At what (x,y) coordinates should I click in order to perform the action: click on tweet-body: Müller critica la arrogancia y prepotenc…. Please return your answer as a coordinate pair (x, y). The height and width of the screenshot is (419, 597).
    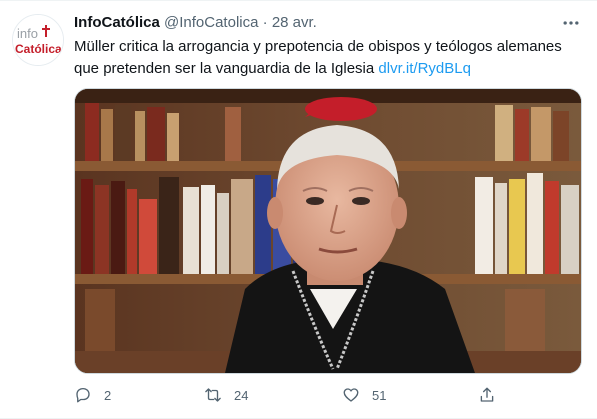
    Looking at the image, I should click on (318, 57).